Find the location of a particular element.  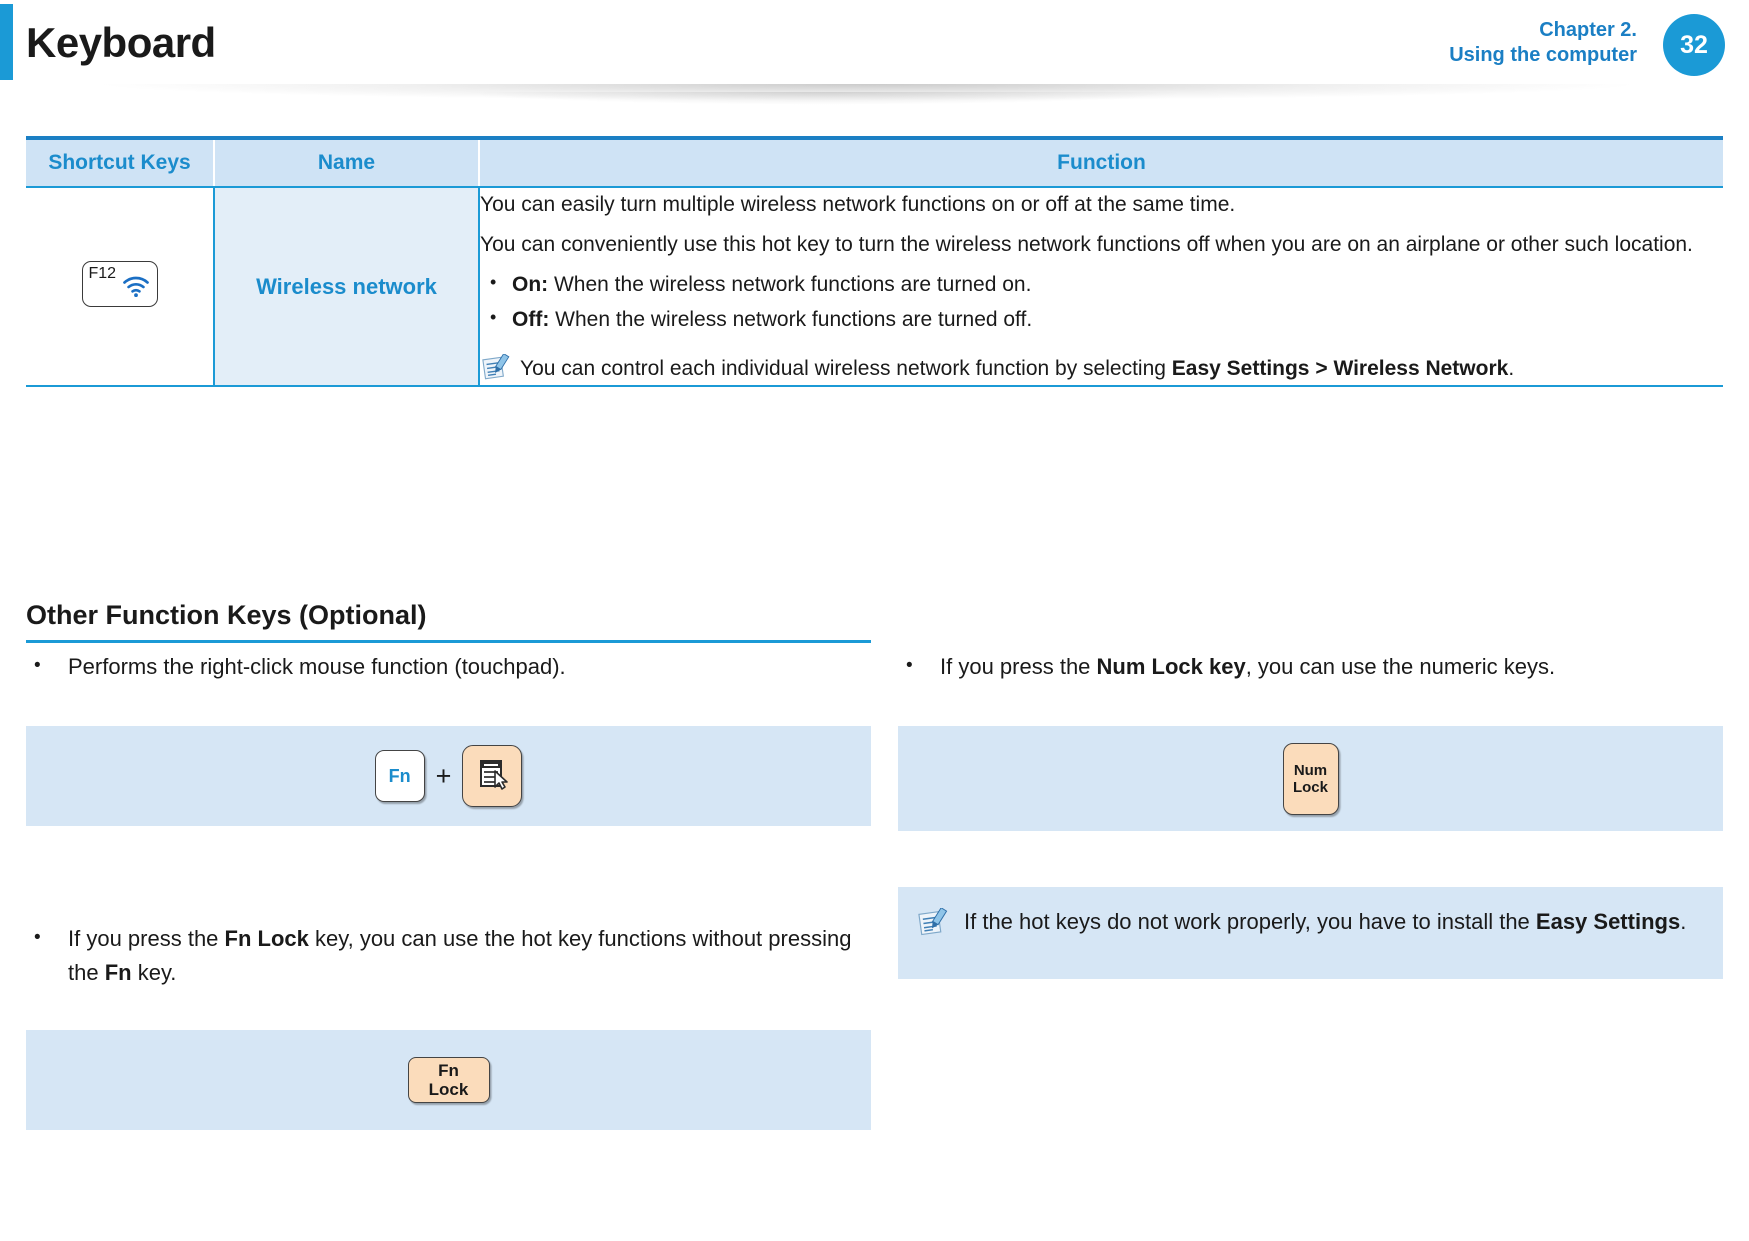

key-panel-fn-menu: Fn + is located at coordinates (448, 776).